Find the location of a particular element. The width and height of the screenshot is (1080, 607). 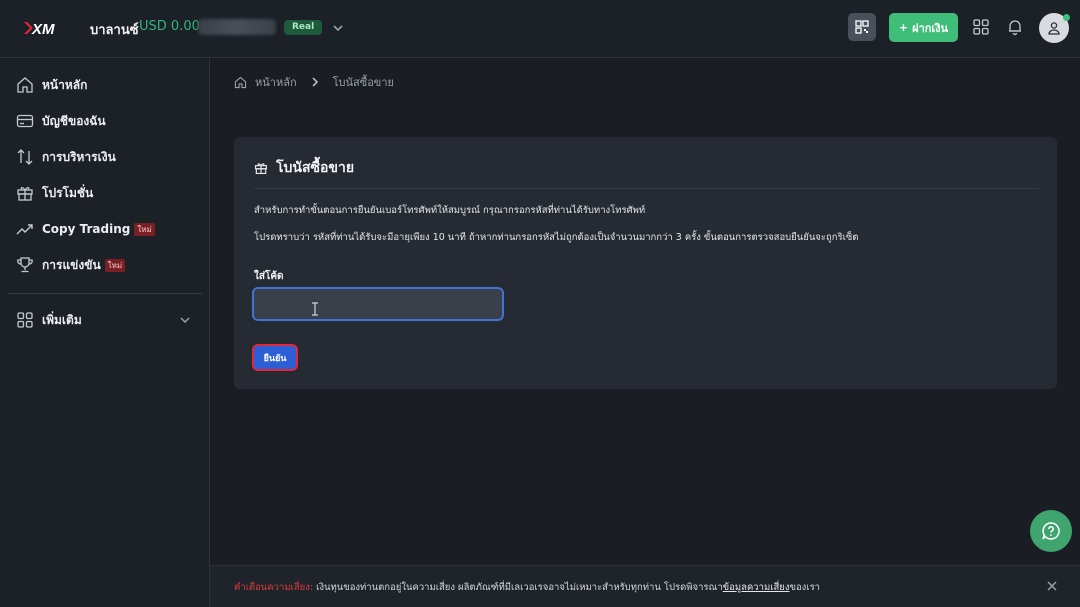

code-field-label: ใส่โค้ด is located at coordinates (269, 276).